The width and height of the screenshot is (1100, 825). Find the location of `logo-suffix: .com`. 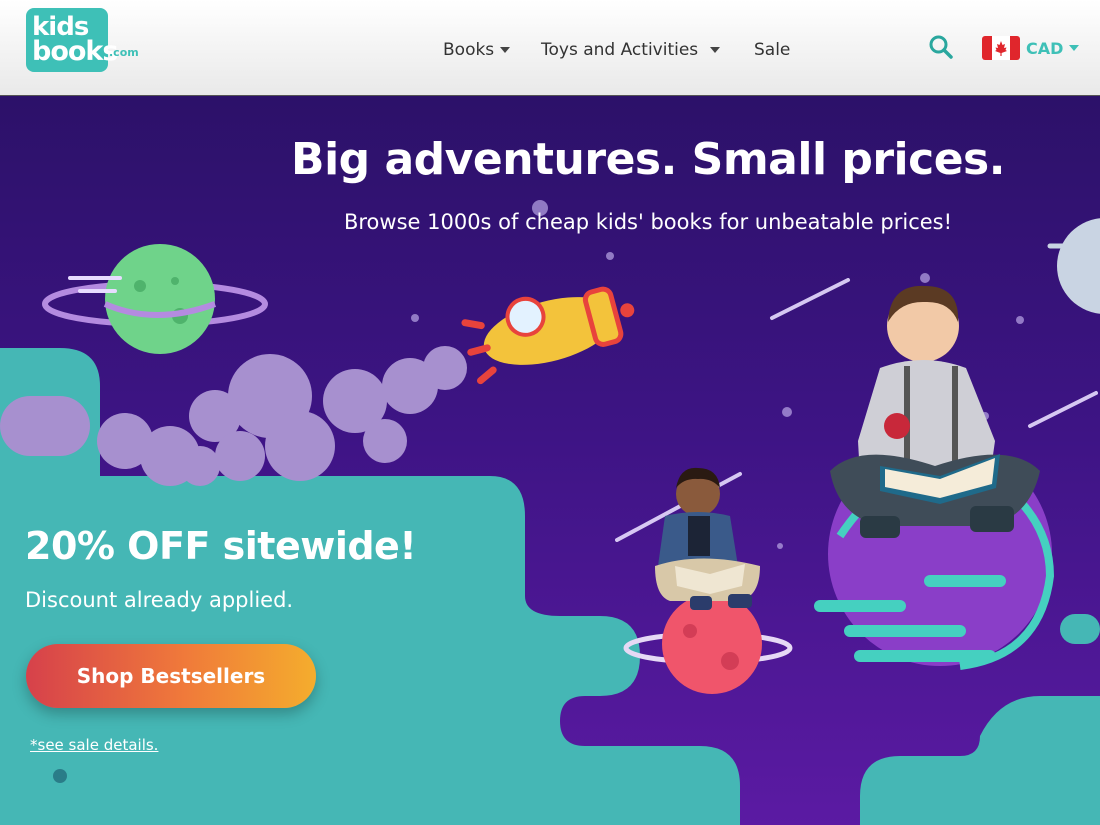

logo-suffix: .com is located at coordinates (124, 52).